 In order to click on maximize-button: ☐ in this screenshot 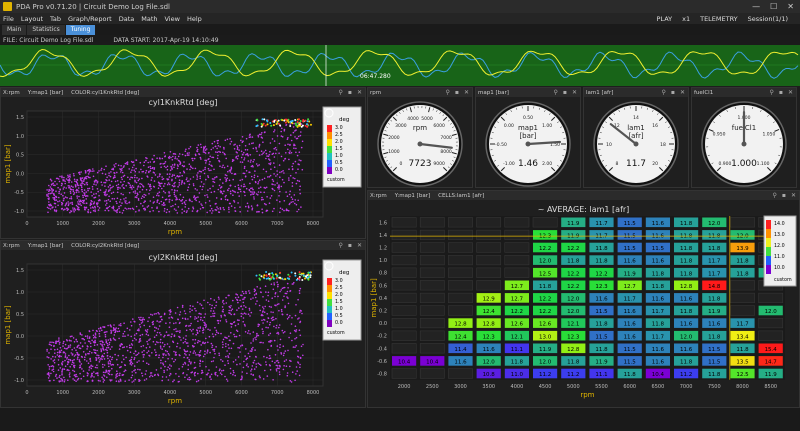, I will do `click(773, 6)`.